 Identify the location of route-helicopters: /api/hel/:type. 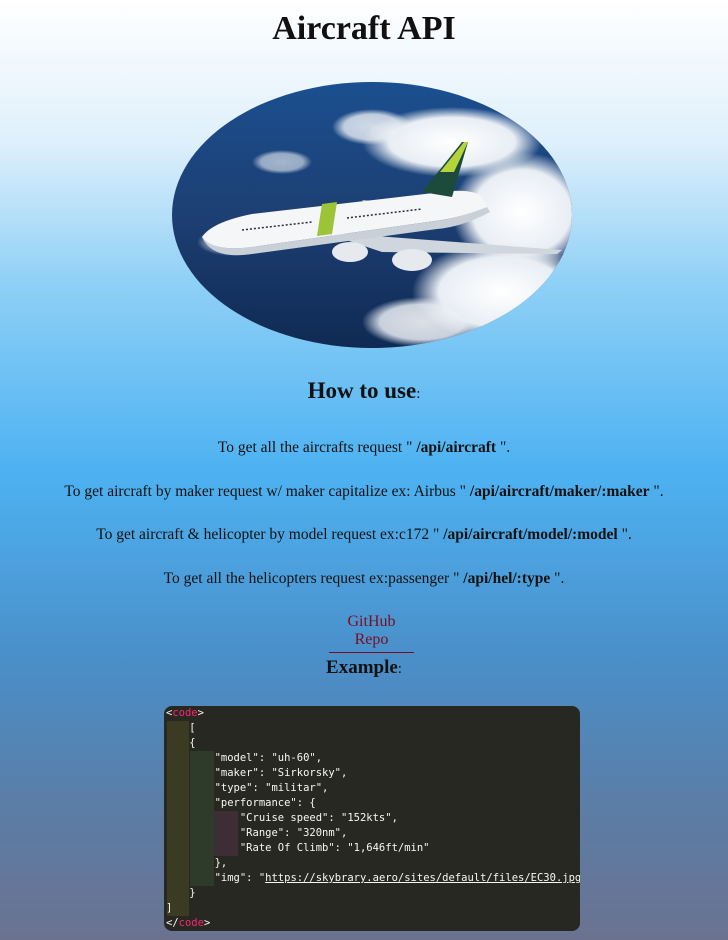
(507, 578).